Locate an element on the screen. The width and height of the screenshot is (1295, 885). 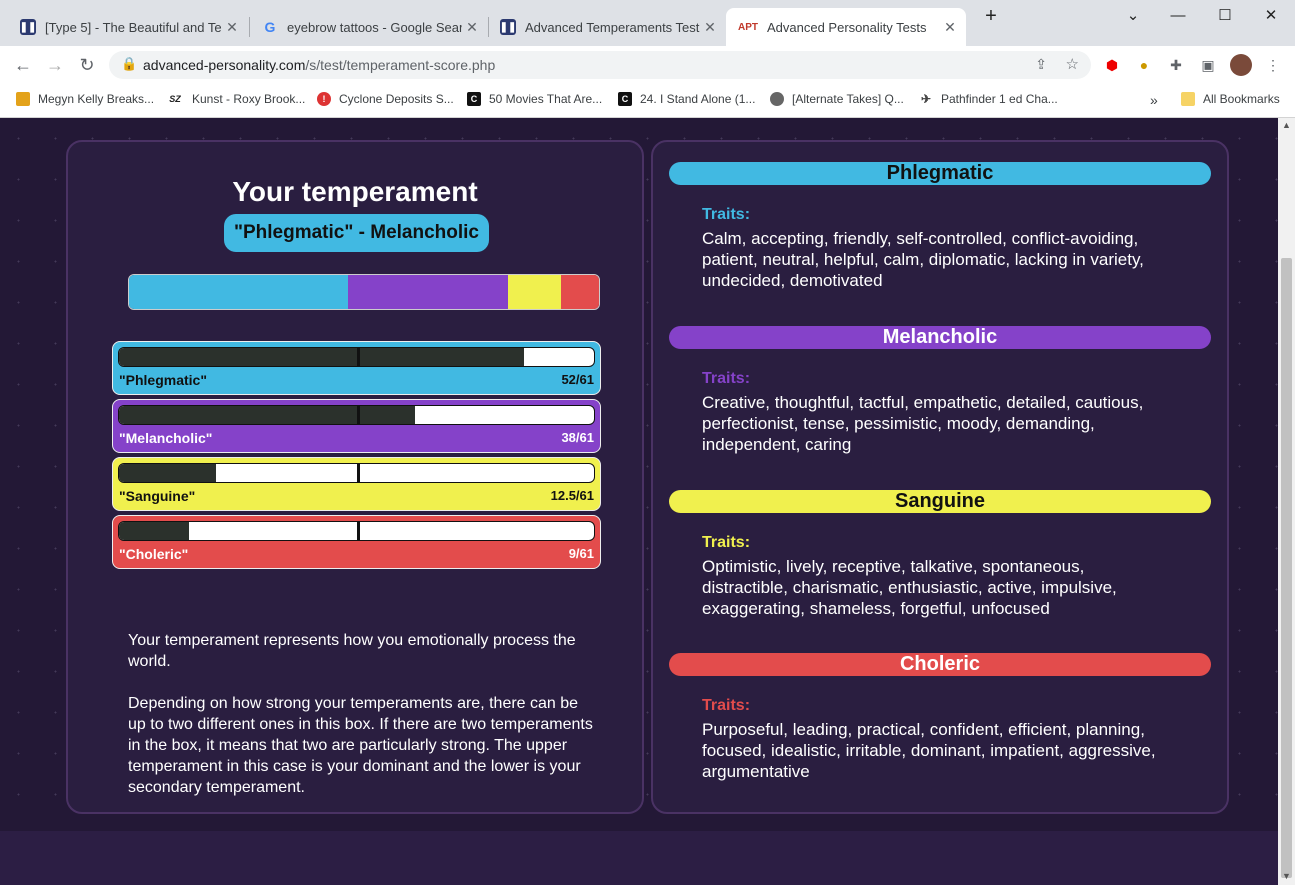
url-host: advanced-personality.com is located at coordinates (224, 65).